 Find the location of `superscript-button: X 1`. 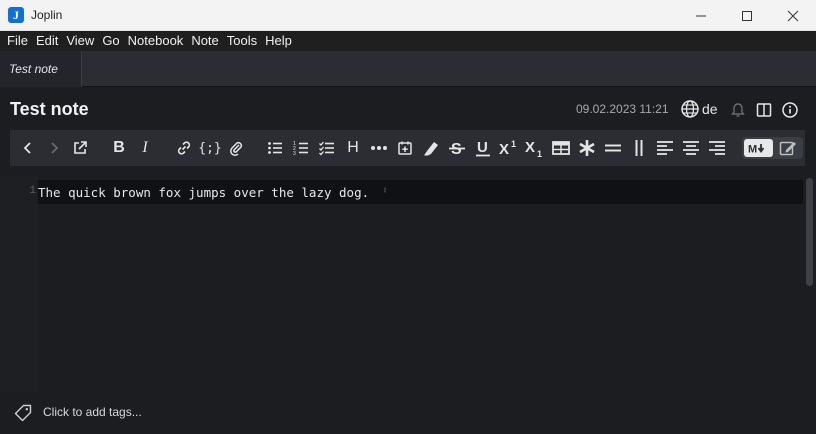

superscript-button: X 1 is located at coordinates (509, 148).